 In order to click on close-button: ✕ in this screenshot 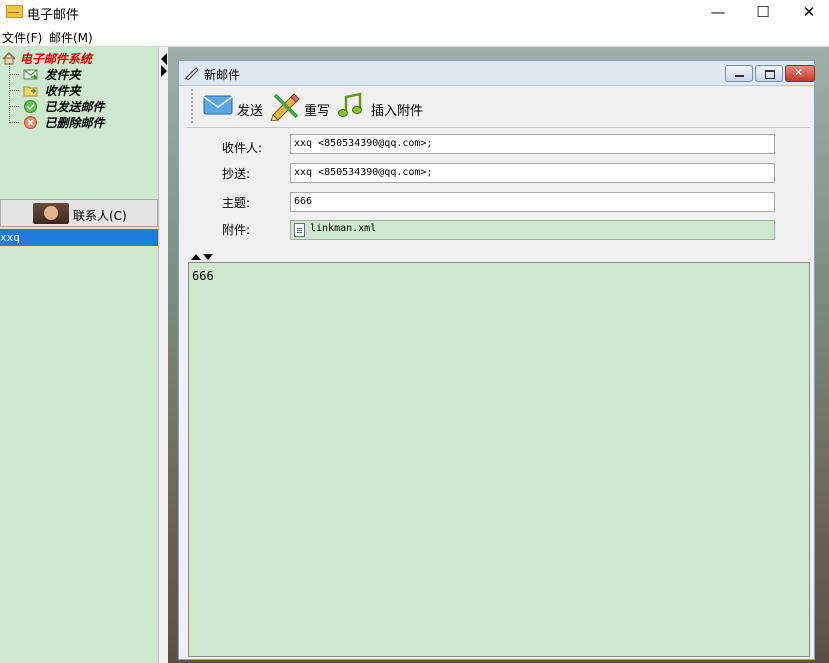, I will do `click(807, 13)`.